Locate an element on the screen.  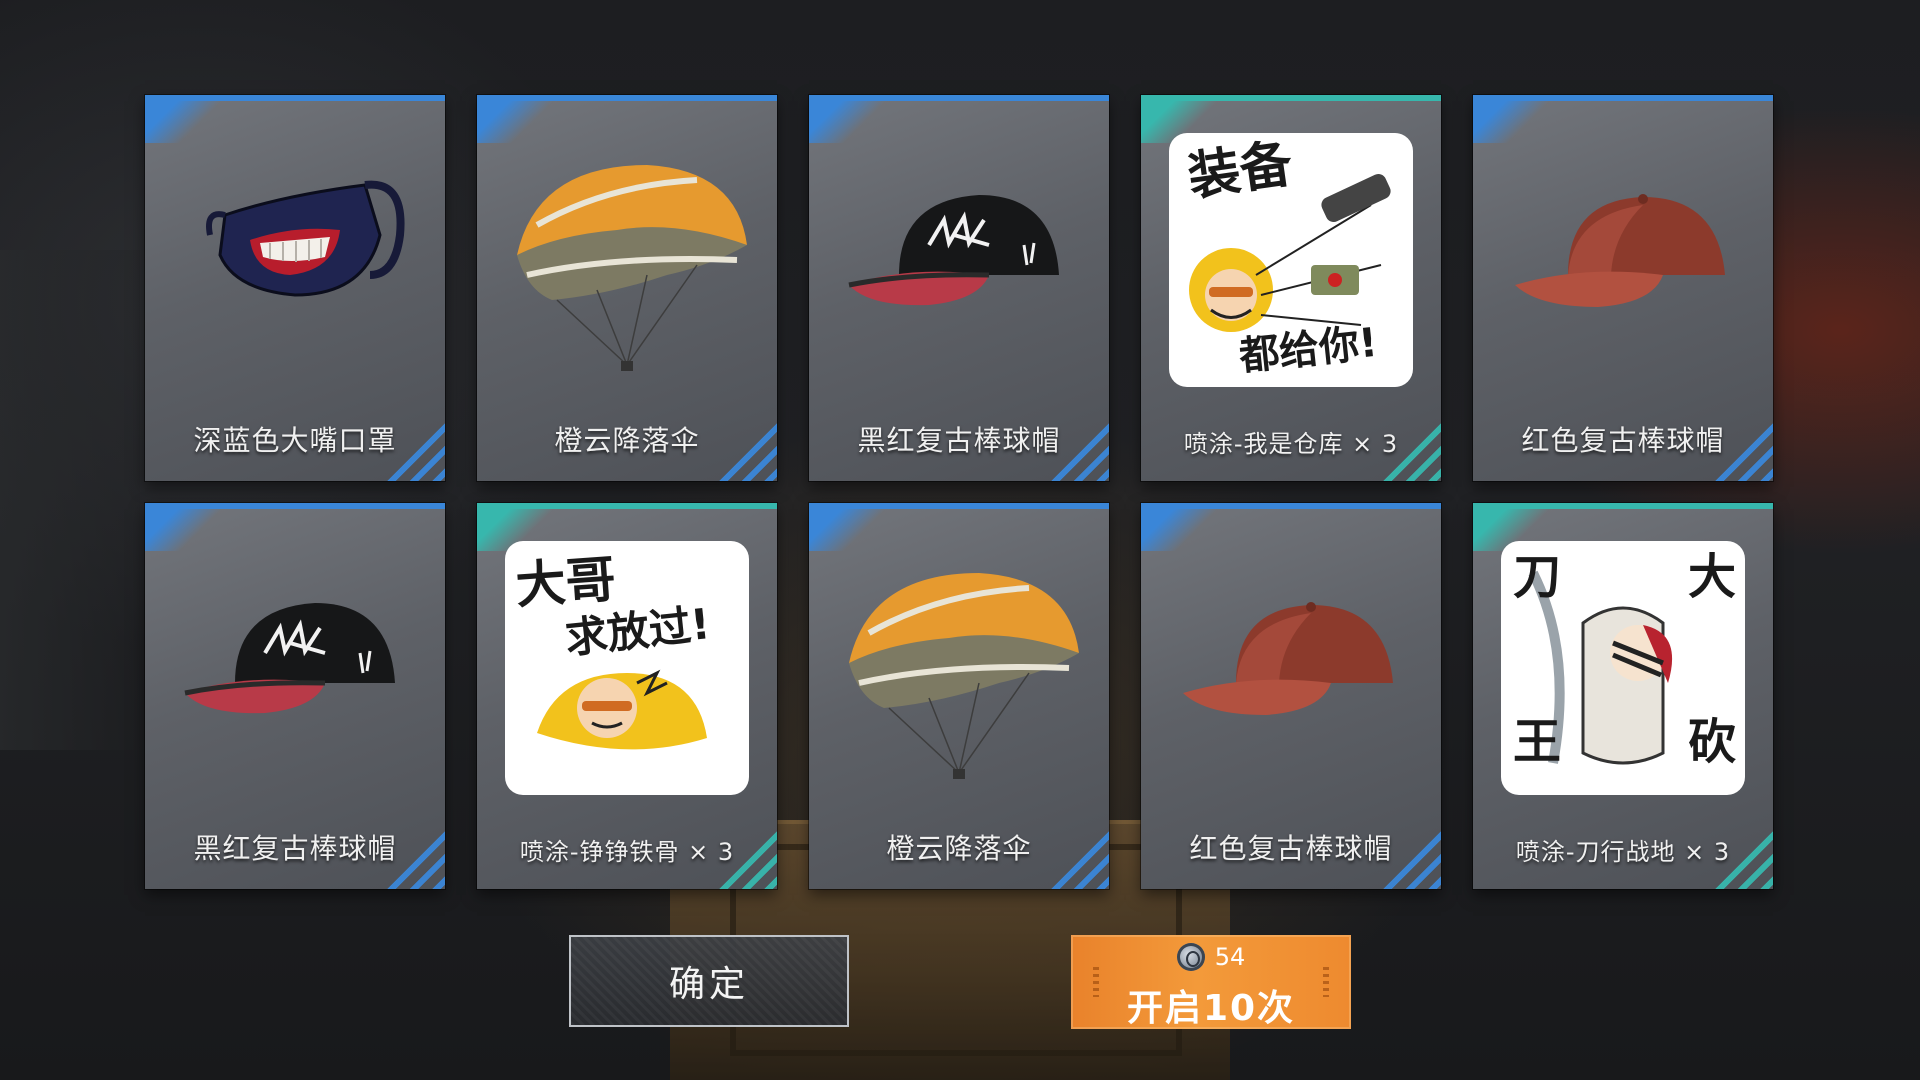
sticker-text: 大哥 is located at coordinates (566, 582).